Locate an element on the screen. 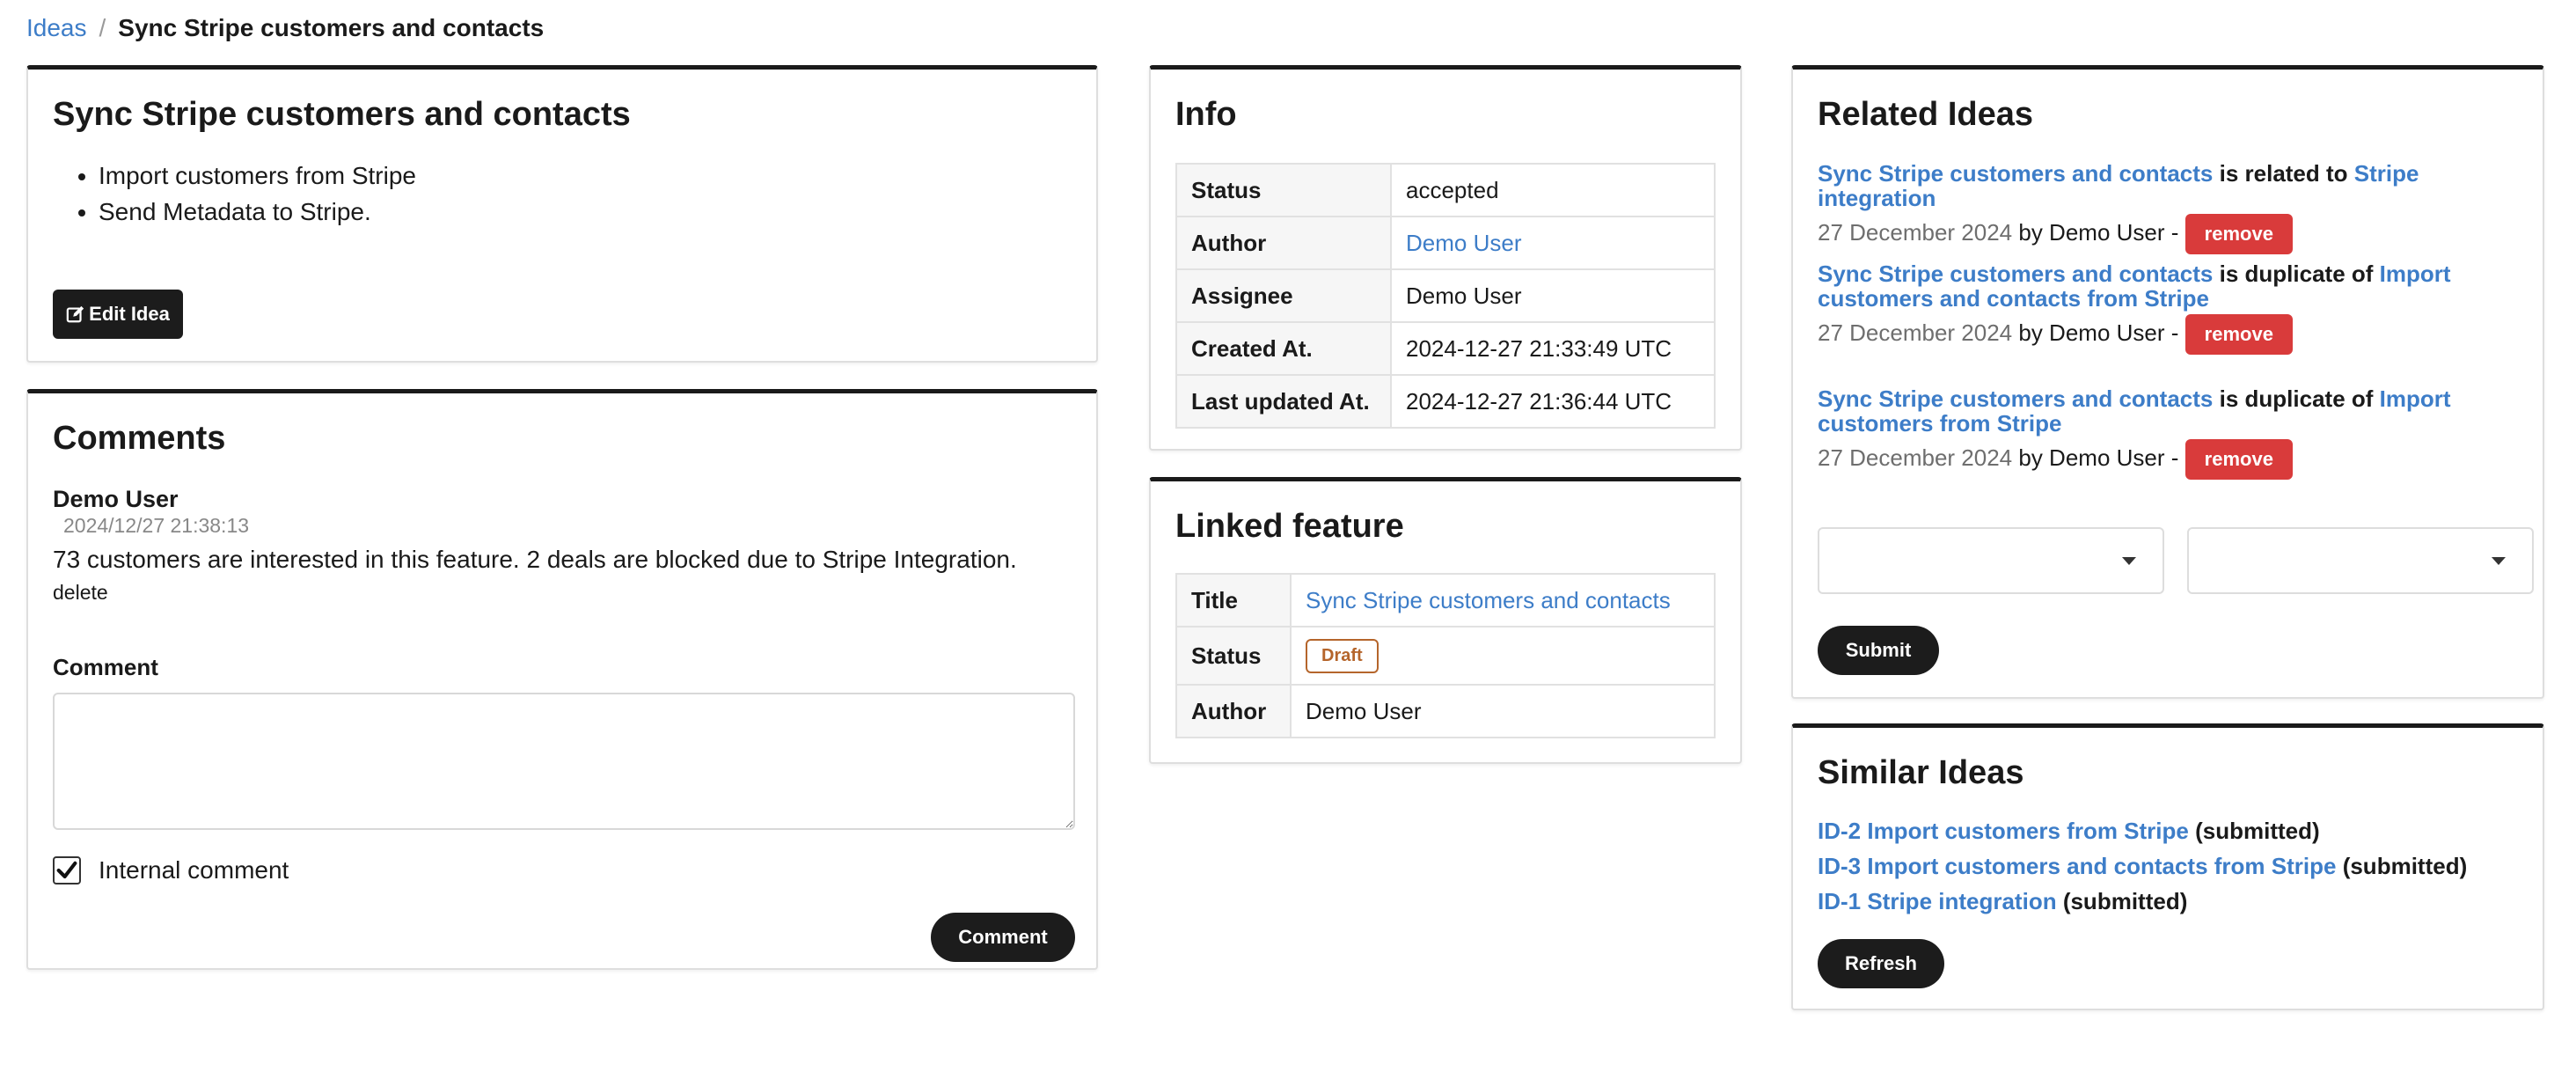 Image resolution: width=2576 pixels, height=1079 pixels. linked-feature-key: Author is located at coordinates (1233, 711).